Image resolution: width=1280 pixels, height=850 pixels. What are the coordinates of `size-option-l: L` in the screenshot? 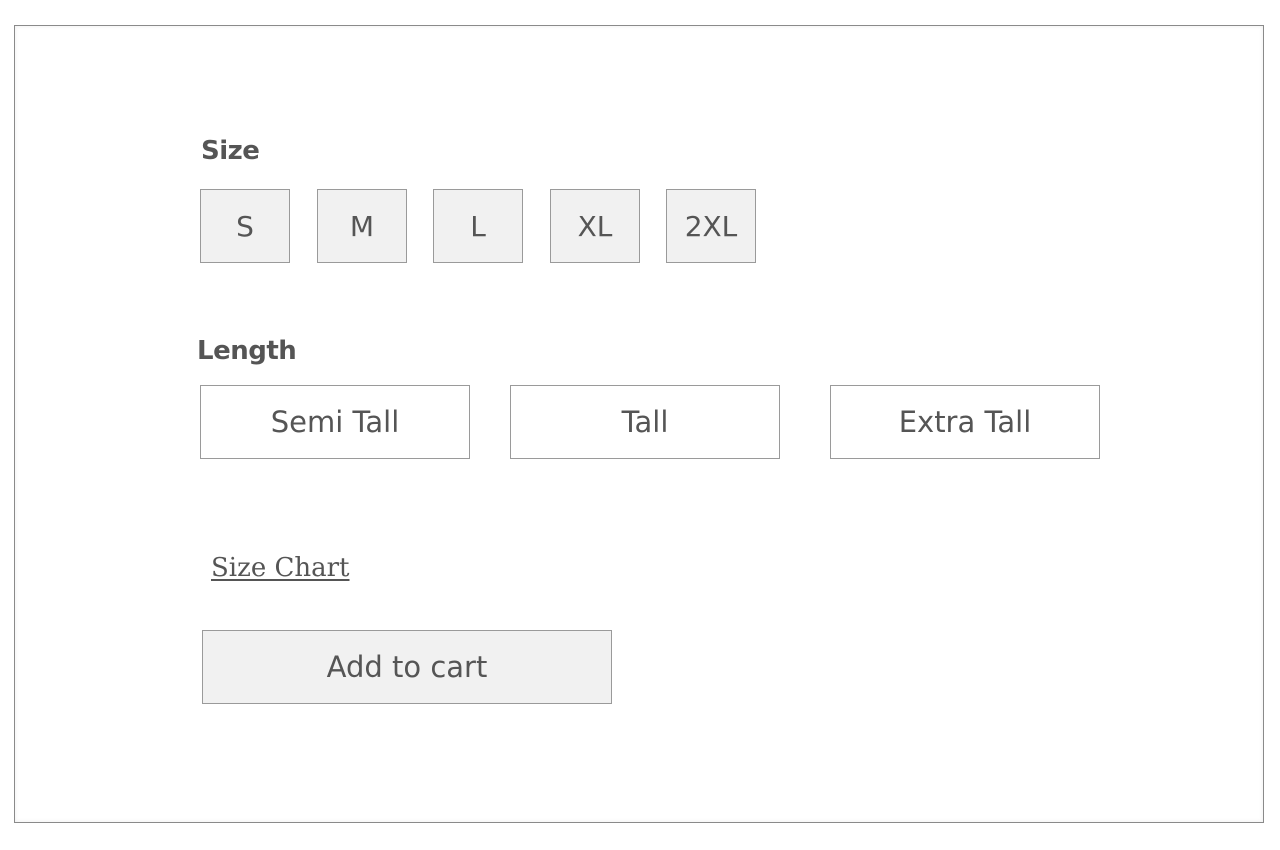 It's located at (478, 226).